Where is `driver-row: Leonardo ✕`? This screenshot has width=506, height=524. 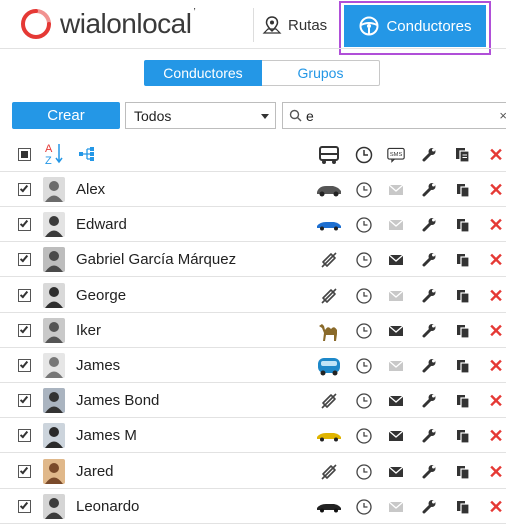 driver-row: Leonardo ✕ is located at coordinates (253, 506).